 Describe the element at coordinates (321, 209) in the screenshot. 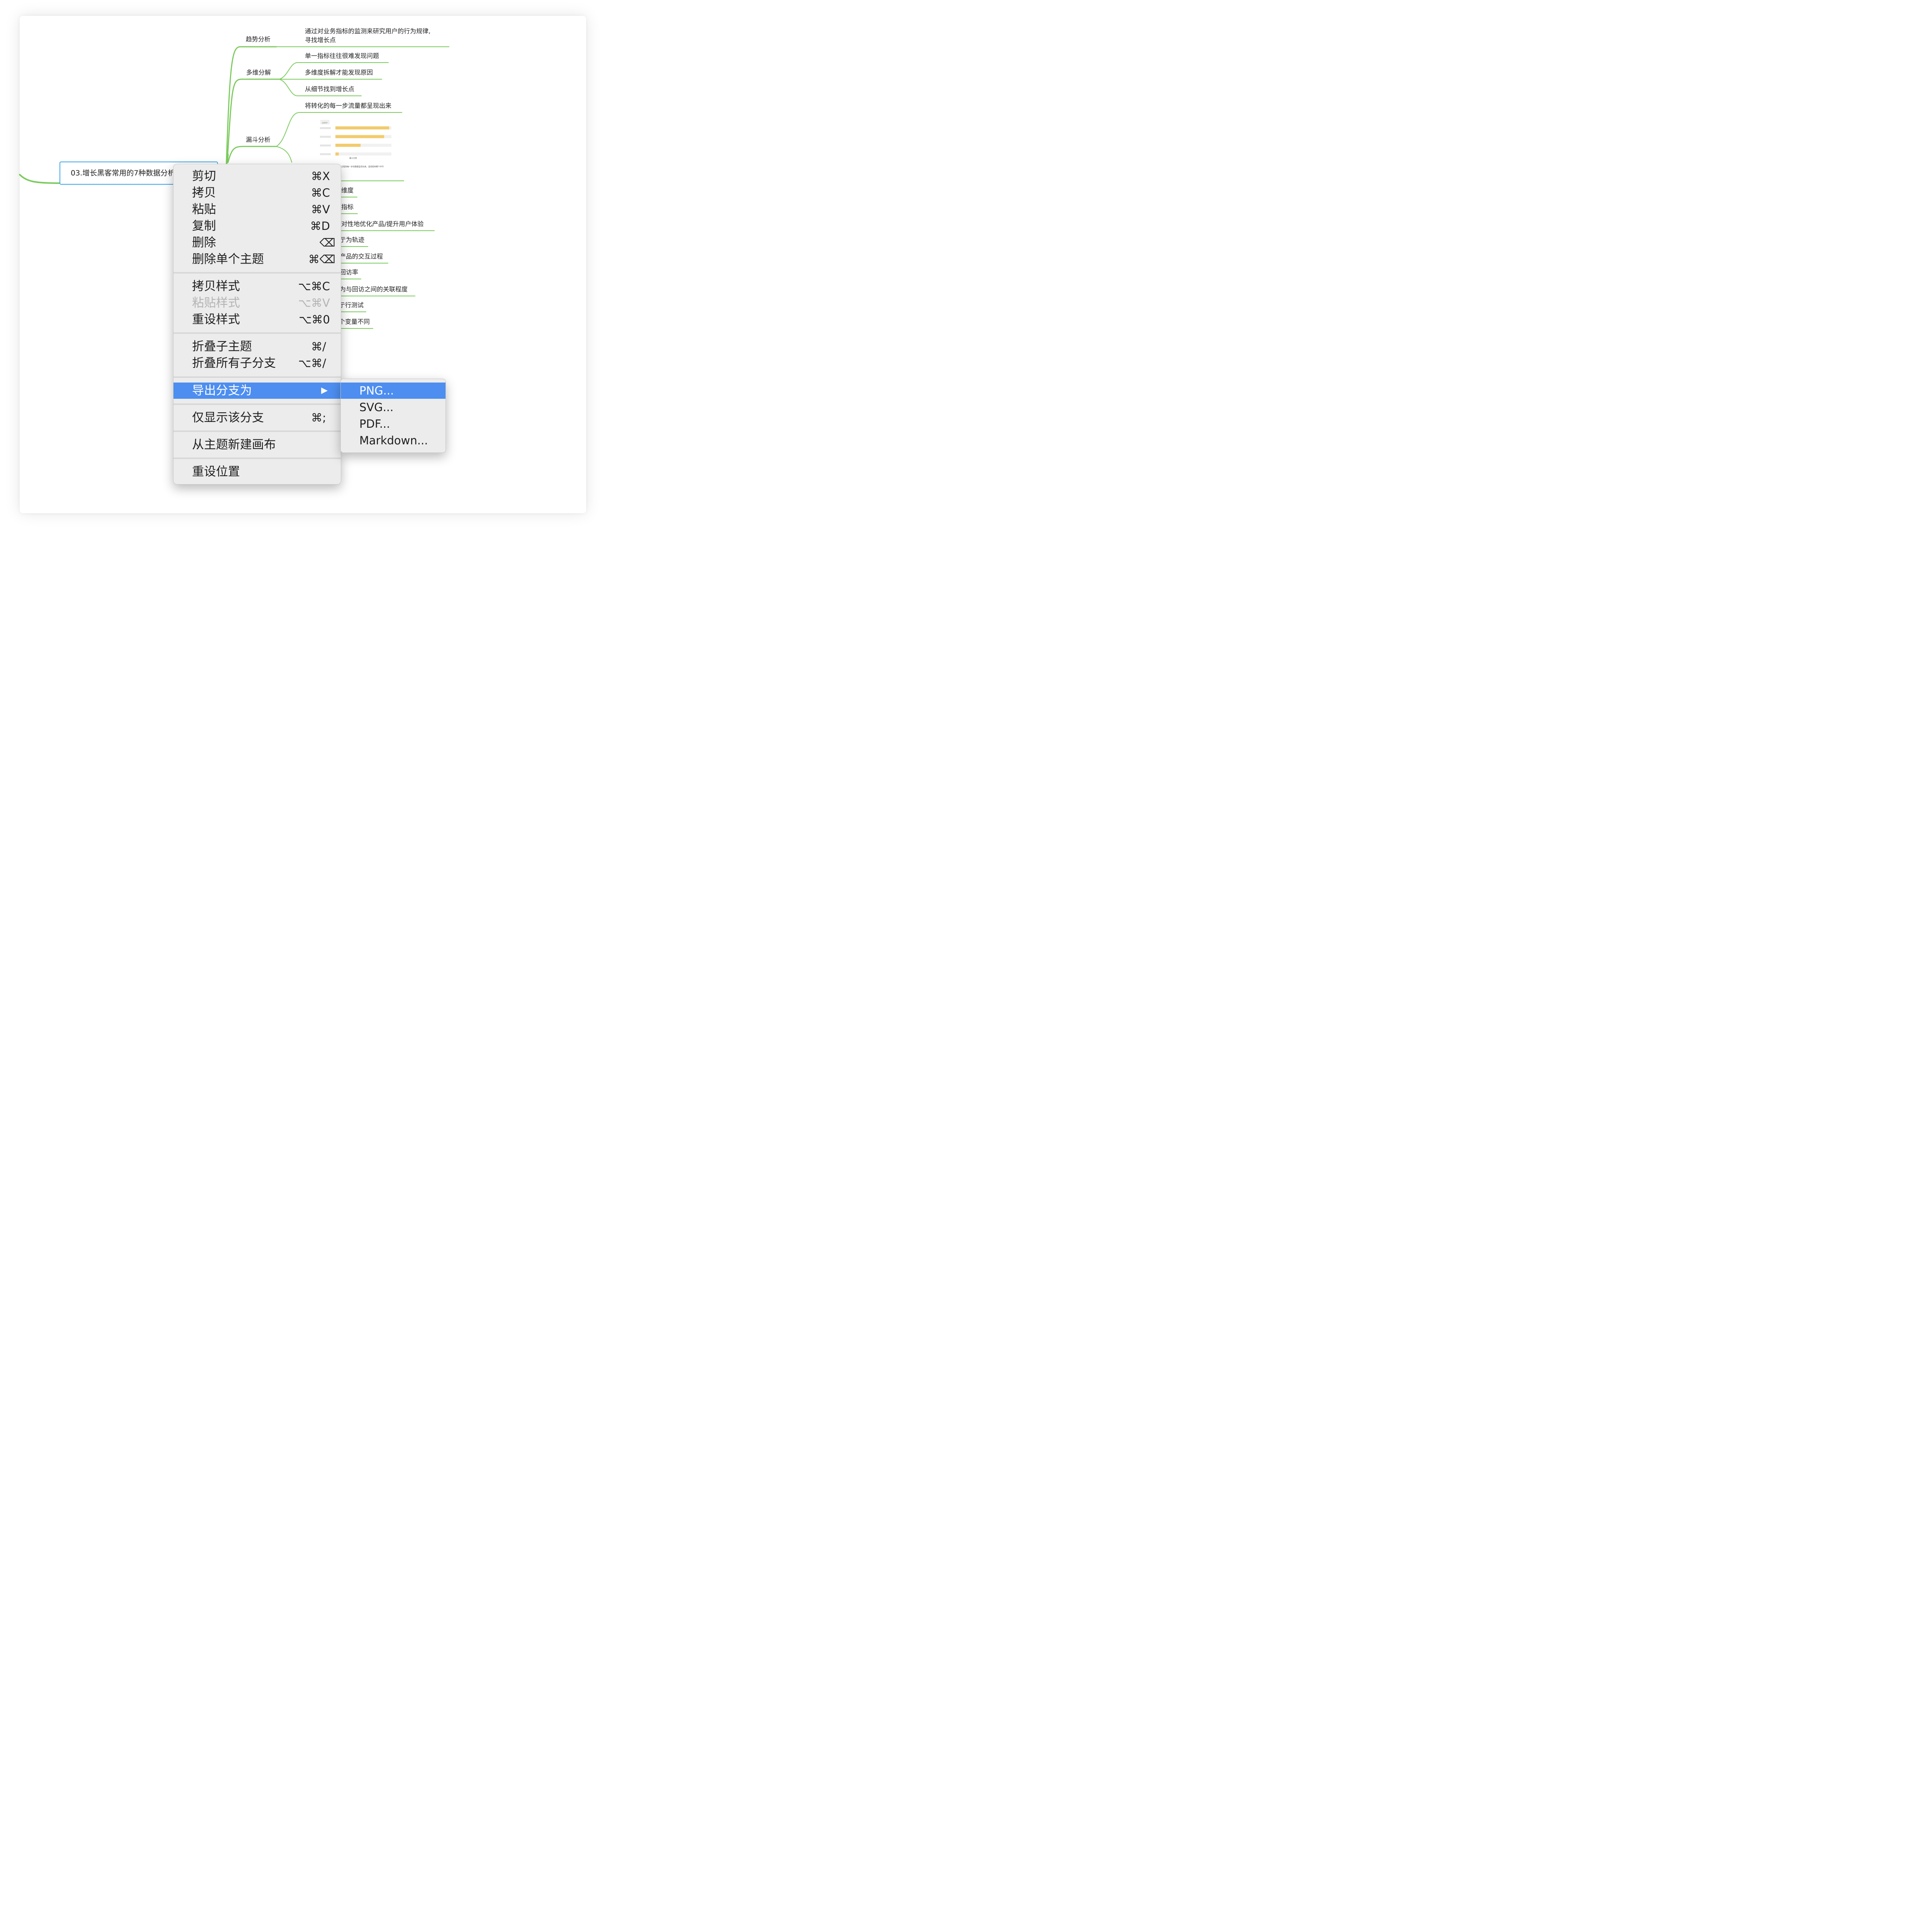

I see `menu-item-shortcut: ⌘V` at that location.